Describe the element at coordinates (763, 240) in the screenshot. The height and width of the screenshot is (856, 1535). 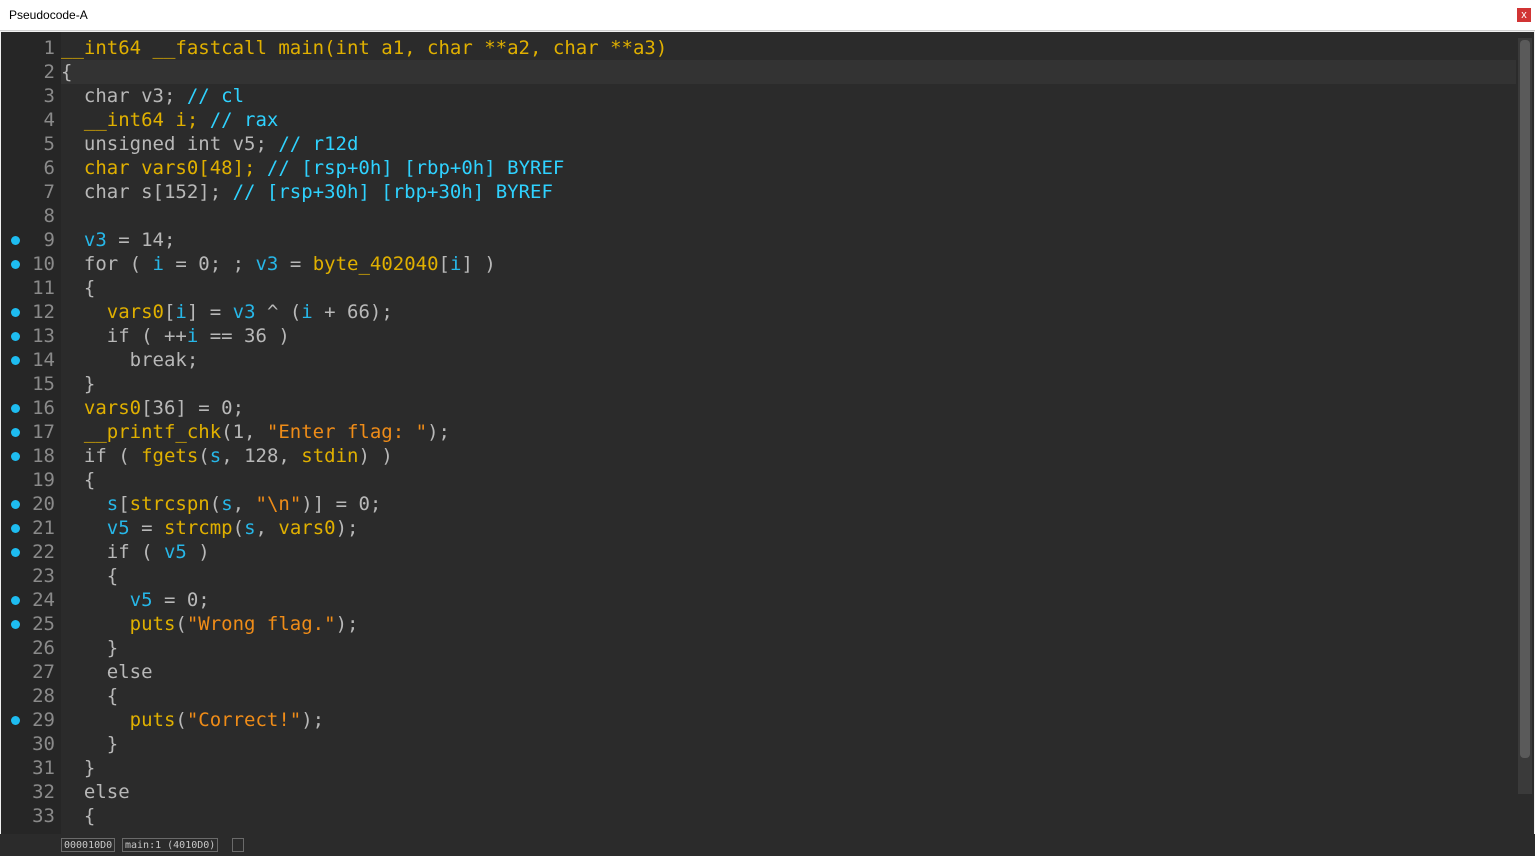
I see `code-line: 9 v3 = 14;` at that location.